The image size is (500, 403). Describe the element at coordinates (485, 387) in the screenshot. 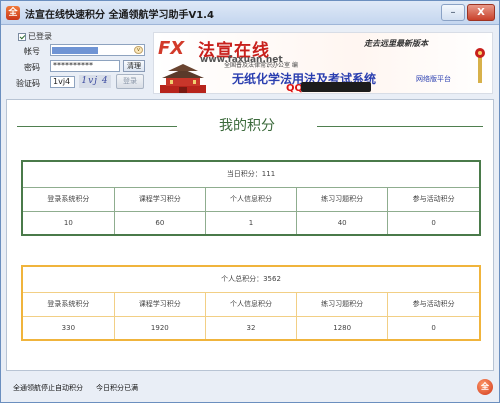

I see `tray-app-icon: 全` at that location.